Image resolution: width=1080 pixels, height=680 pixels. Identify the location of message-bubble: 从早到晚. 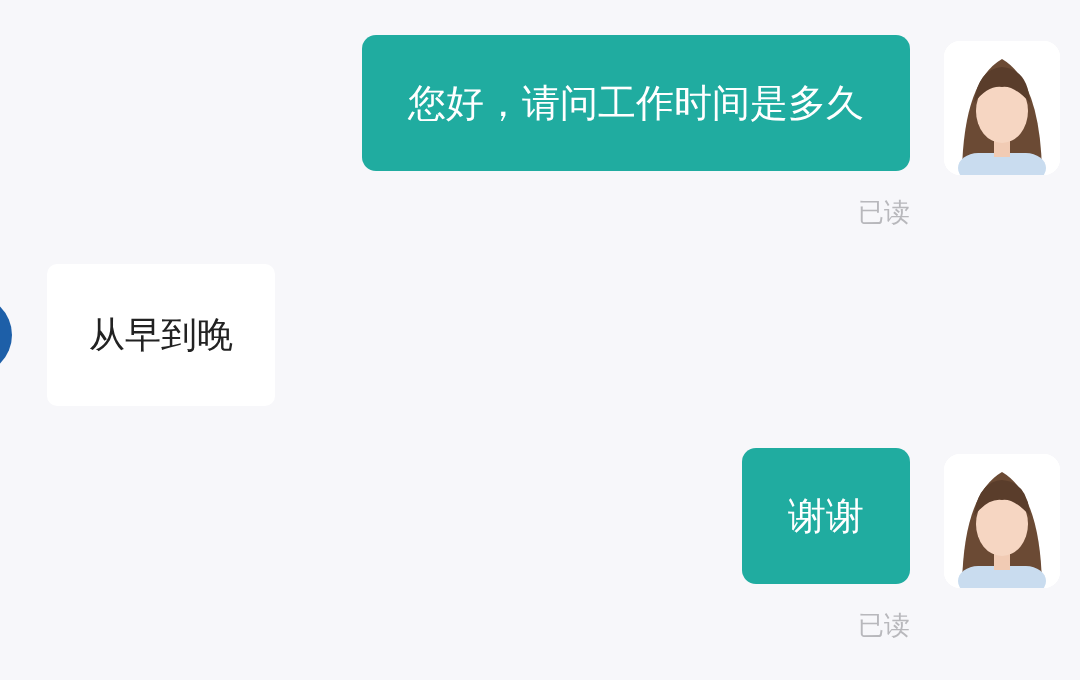
(161, 335).